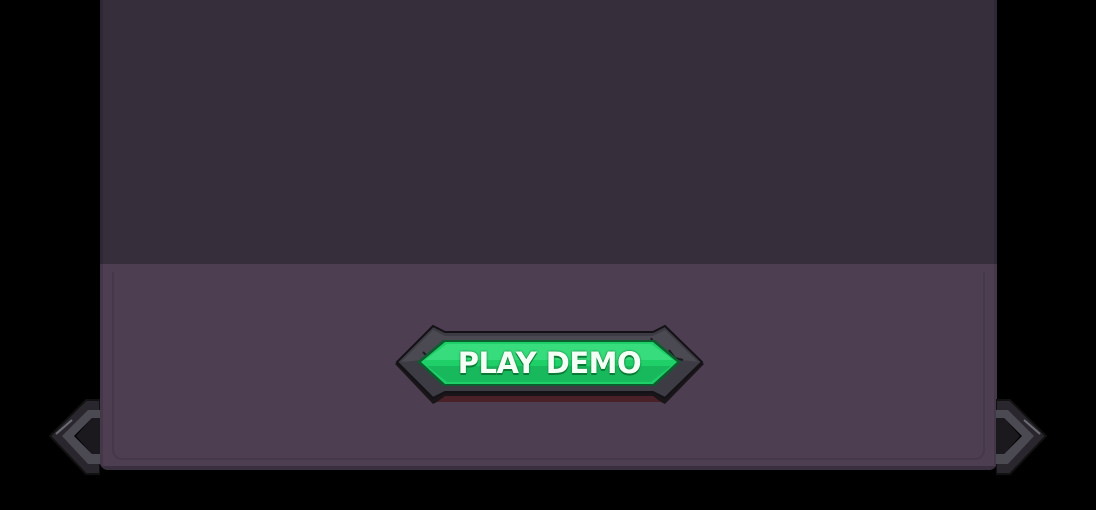  I want to click on chevron-right-icon, so click(1021, 437).